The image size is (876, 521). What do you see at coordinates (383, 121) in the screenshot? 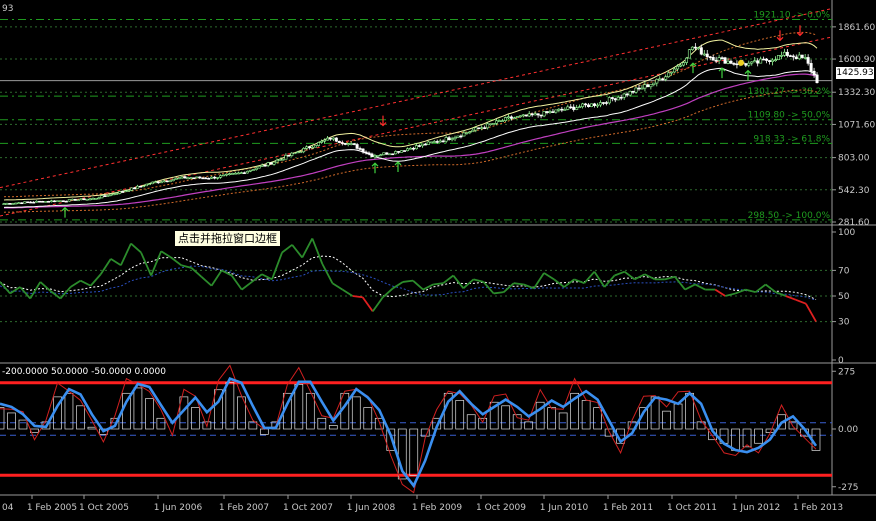
I see `fractal-down-arrow` at bounding box center [383, 121].